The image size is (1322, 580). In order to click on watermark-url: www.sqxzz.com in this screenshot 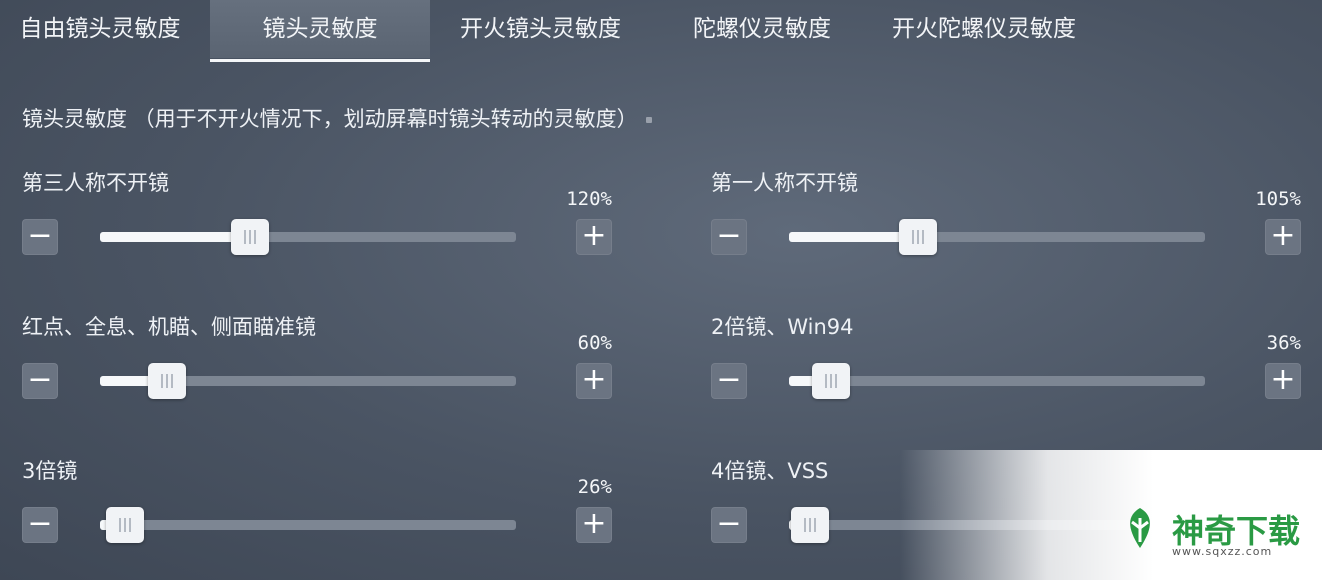, I will do `click(1222, 551)`.